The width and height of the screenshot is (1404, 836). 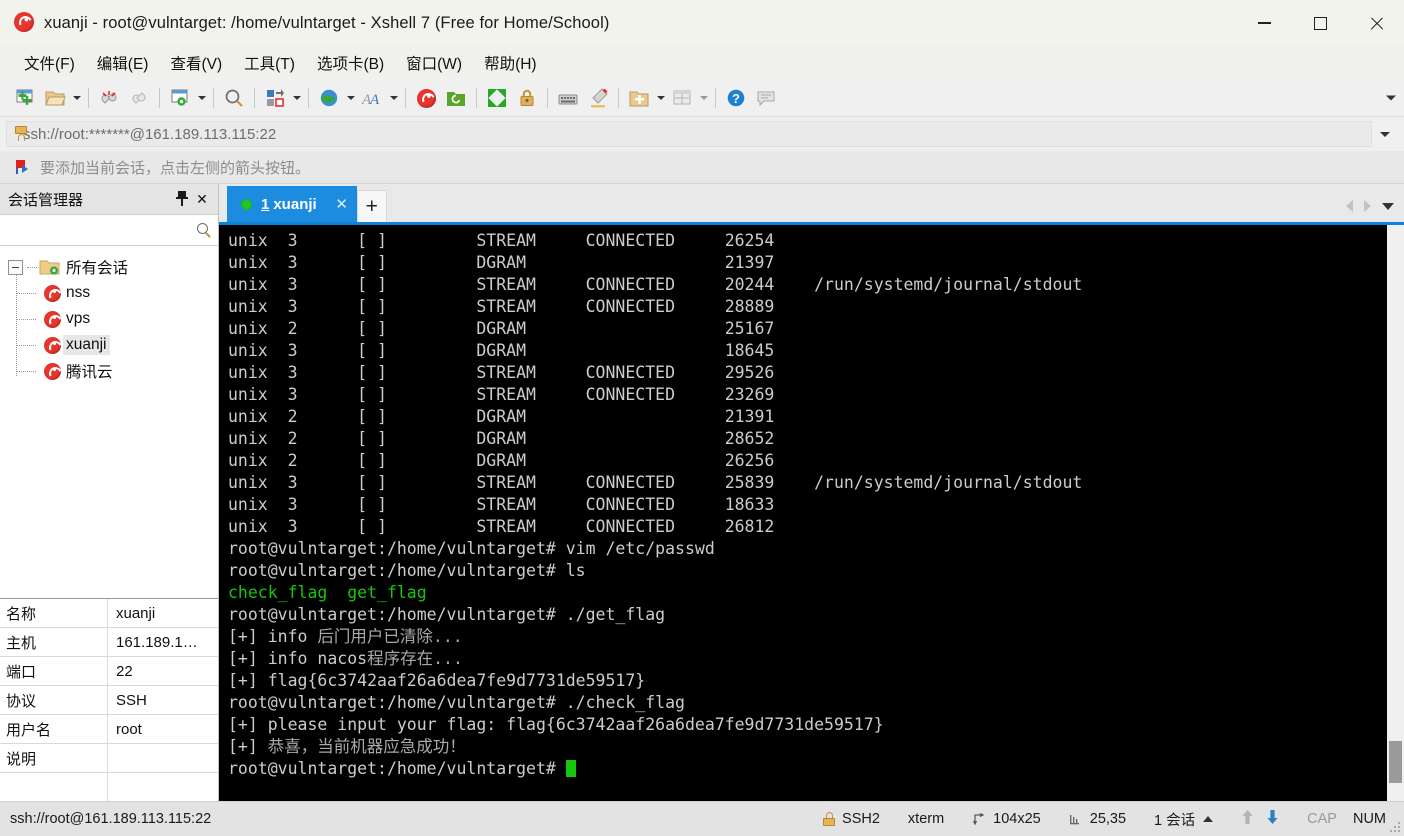 What do you see at coordinates (22, 167) in the screenshot?
I see `flag-icon` at bounding box center [22, 167].